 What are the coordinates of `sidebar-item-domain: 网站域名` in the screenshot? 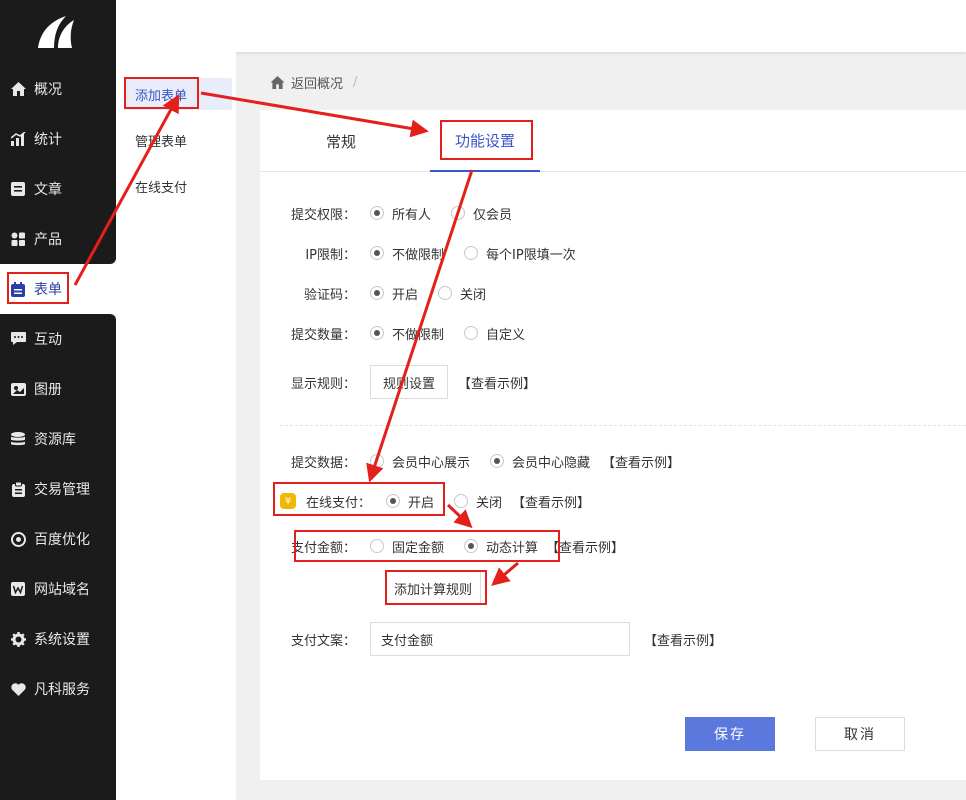 It's located at (58, 589).